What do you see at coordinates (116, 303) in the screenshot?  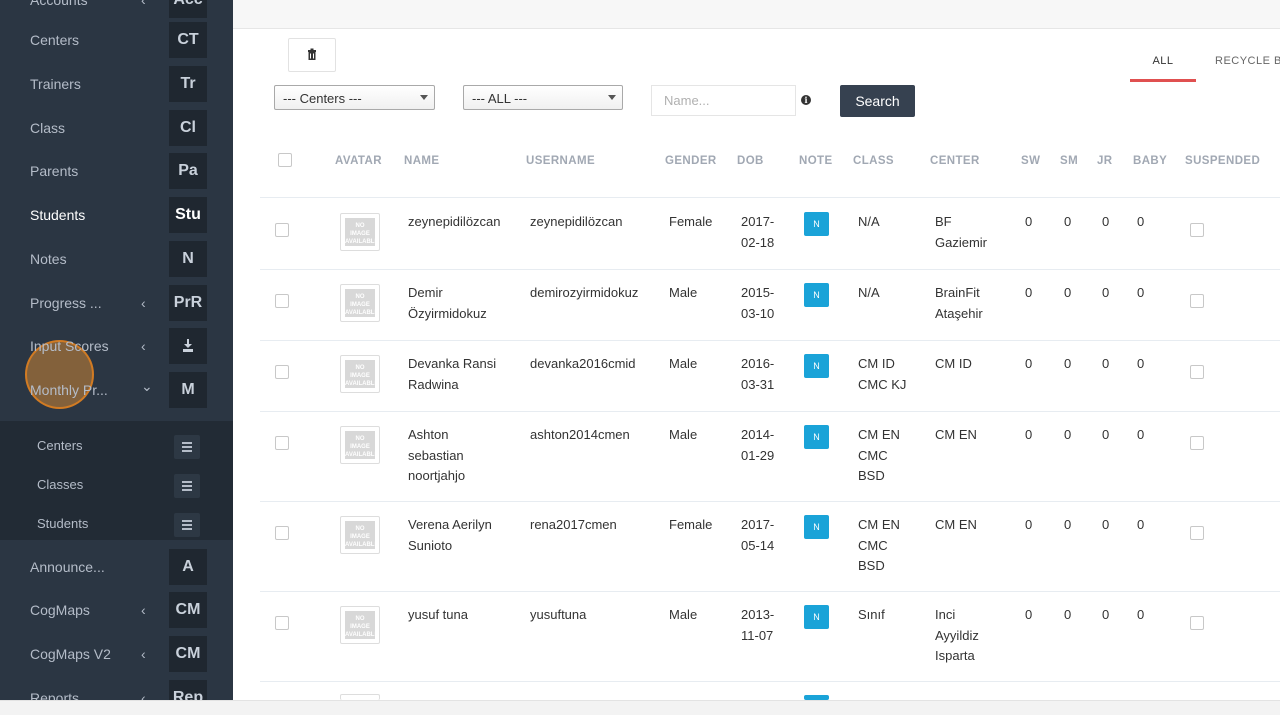 I see `sidebar-item-progress: Progress ... ‹ PrR` at bounding box center [116, 303].